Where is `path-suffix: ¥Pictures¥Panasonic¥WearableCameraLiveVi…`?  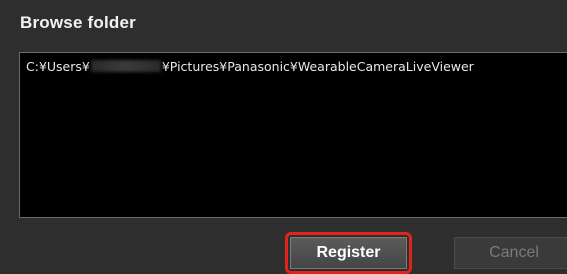
path-suffix: ¥Pictures¥Panasonic¥WearableCameraLiveVi… is located at coordinates (317, 66).